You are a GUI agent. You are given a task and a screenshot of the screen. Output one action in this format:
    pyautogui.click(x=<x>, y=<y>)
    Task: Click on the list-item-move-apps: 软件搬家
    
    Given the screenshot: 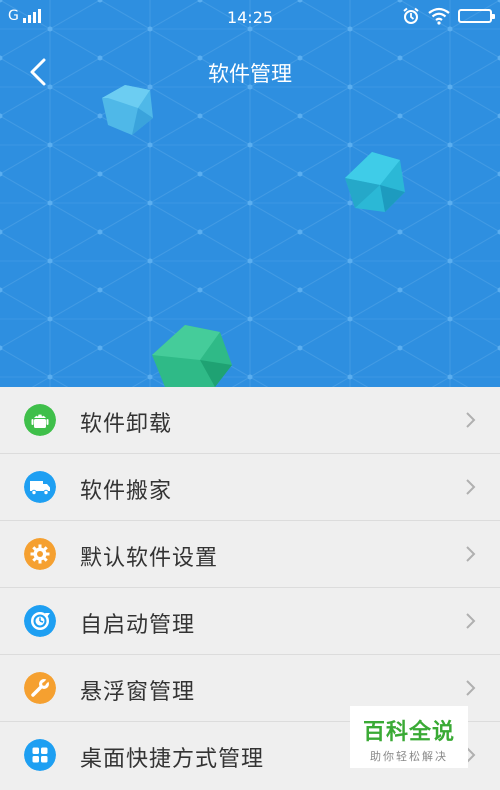 What is the action you would take?
    pyautogui.click(x=250, y=487)
    